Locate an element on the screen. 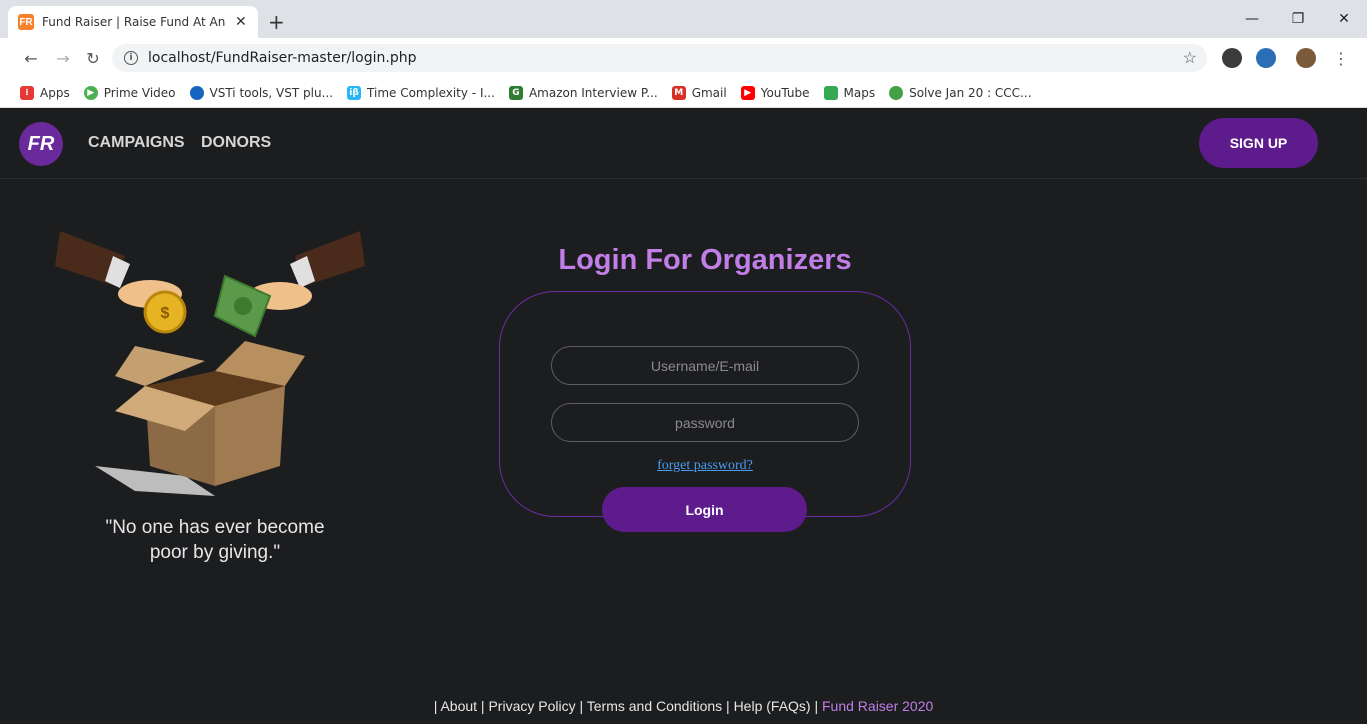 The width and height of the screenshot is (1367, 724). youtube-icon: ▶ is located at coordinates (747, 92).